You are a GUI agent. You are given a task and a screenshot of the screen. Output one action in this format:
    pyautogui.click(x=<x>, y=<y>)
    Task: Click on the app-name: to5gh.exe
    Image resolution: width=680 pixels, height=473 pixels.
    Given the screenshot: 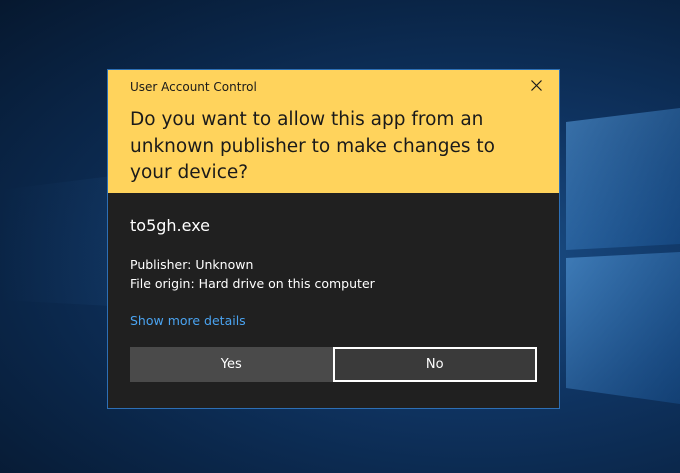 What is the action you would take?
    pyautogui.click(x=170, y=225)
    